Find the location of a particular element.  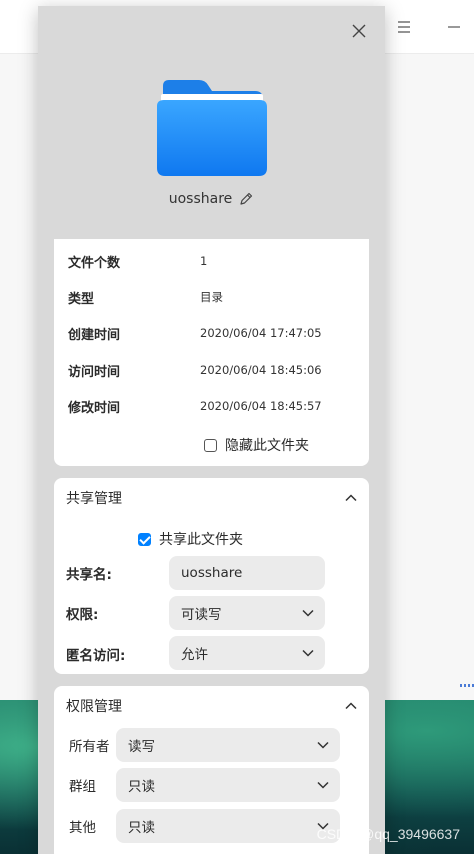

other-permission-value: 只读 is located at coordinates (141, 828).